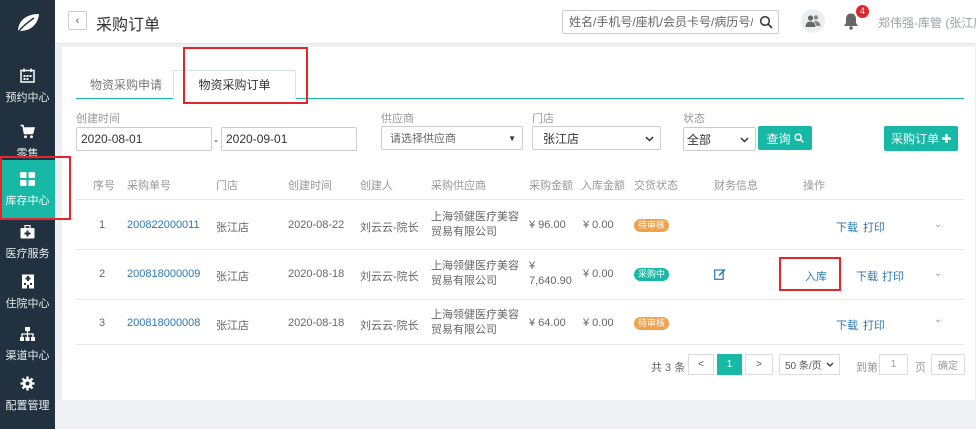 The width and height of the screenshot is (976, 429). I want to click on created-time-label: 创建时间, so click(98, 119).